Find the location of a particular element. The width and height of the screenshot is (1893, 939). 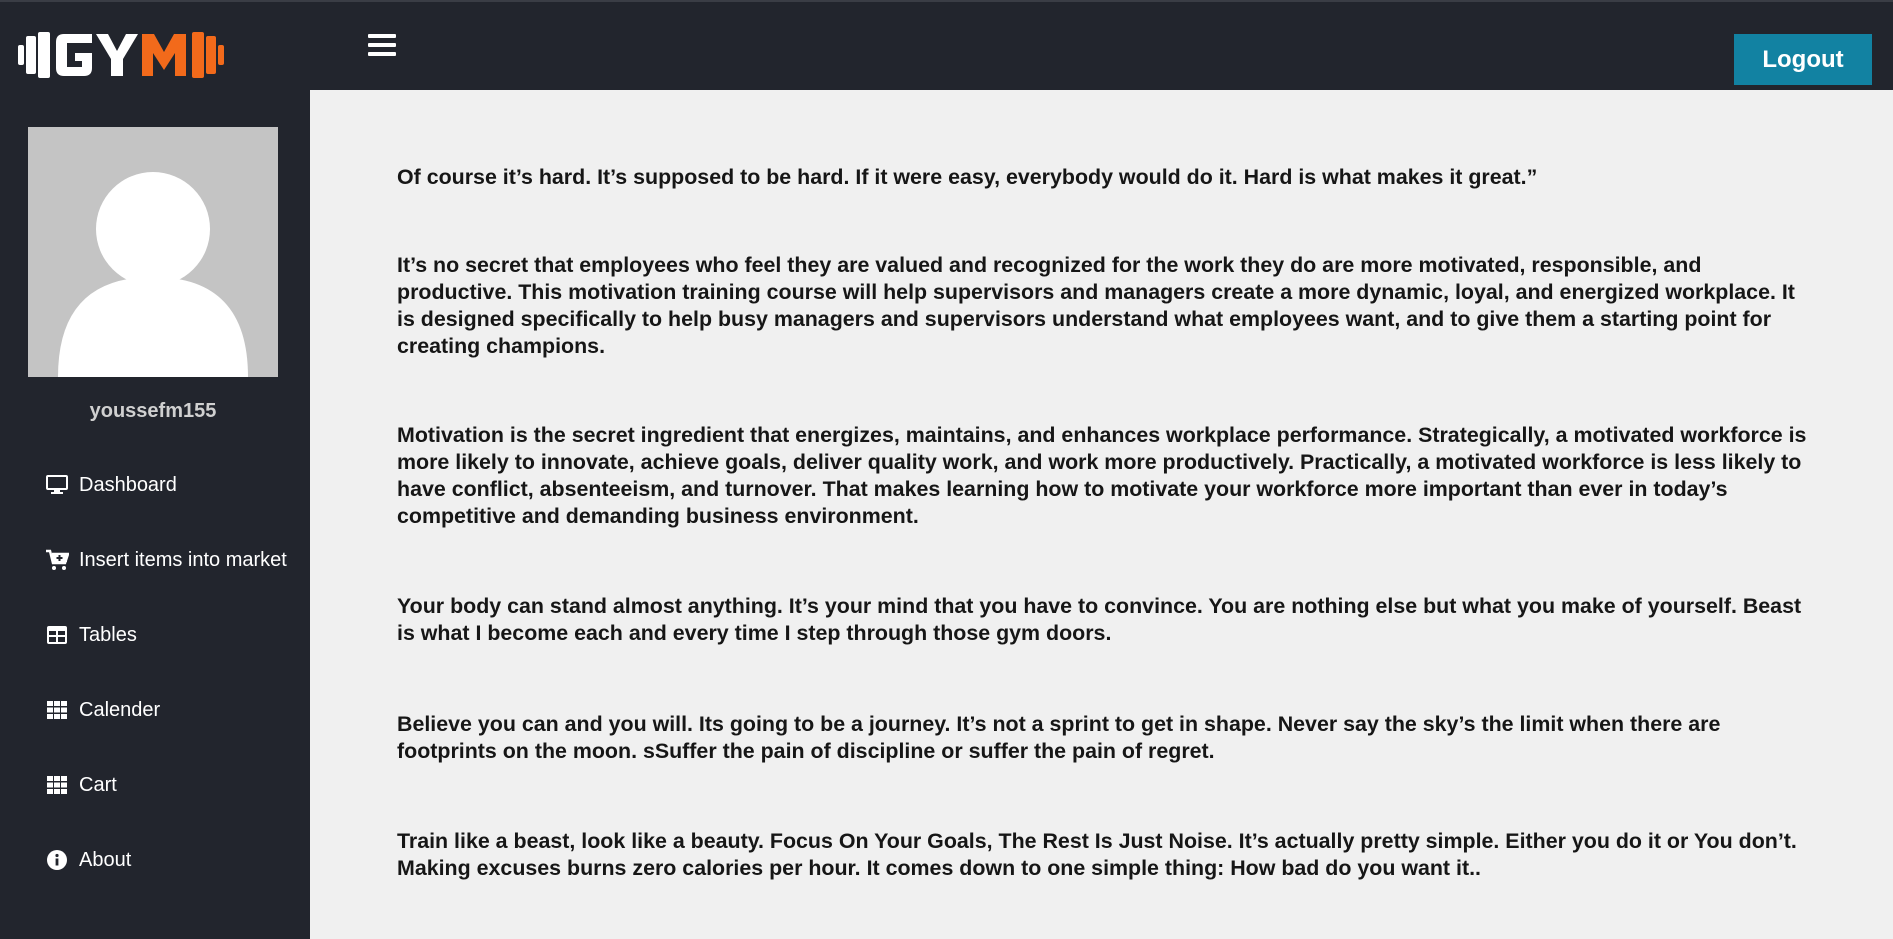

user-placeholder-icon is located at coordinates (153, 274).